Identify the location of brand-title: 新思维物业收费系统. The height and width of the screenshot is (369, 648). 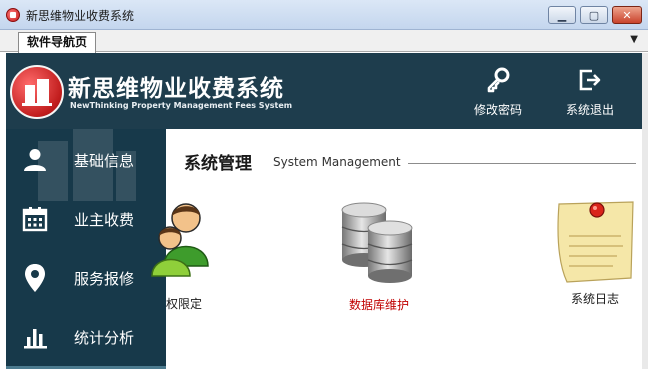
(176, 89).